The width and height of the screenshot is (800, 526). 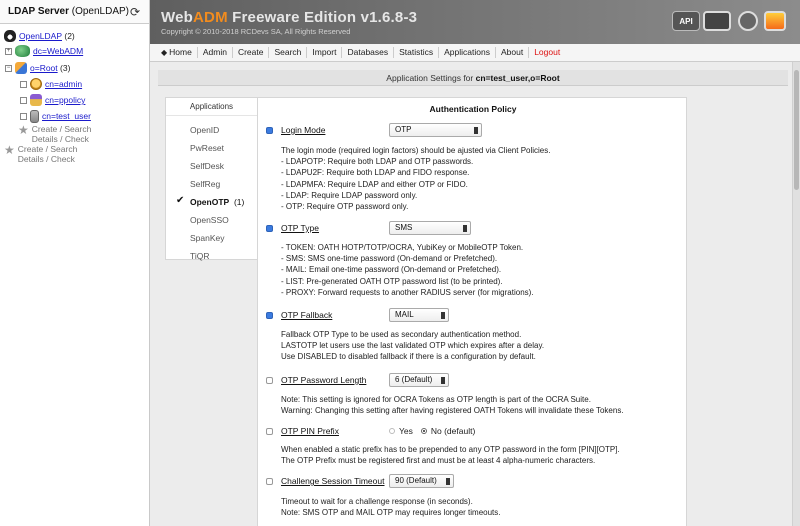 What do you see at coordinates (748, 21) in the screenshot?
I see `globe-icon` at bounding box center [748, 21].